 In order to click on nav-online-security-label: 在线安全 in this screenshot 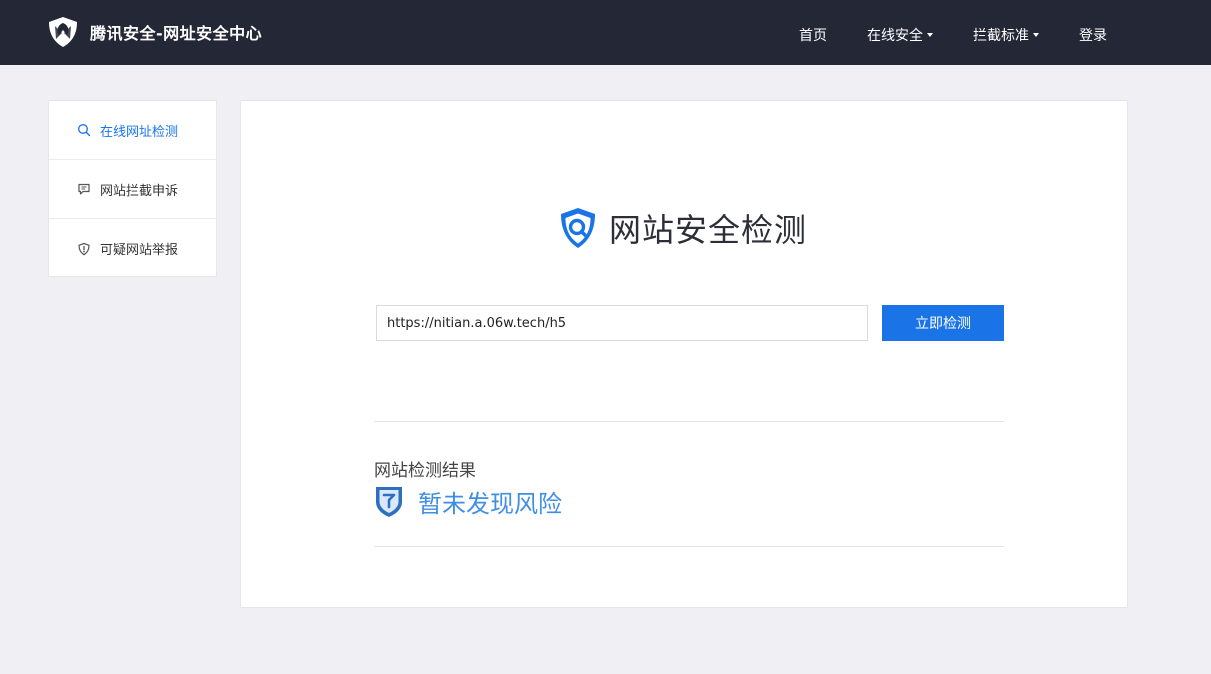, I will do `click(895, 36)`.